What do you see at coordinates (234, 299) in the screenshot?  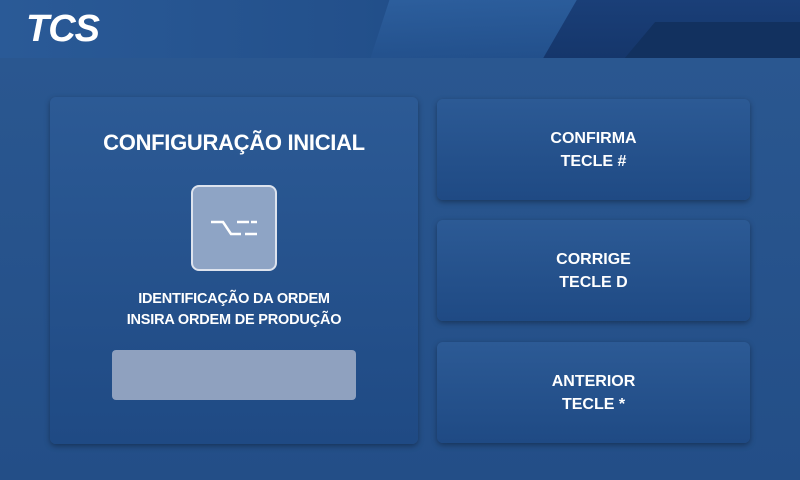 I see `order-identification-label: IDENTIFICAÇÃO DA ORDEM` at bounding box center [234, 299].